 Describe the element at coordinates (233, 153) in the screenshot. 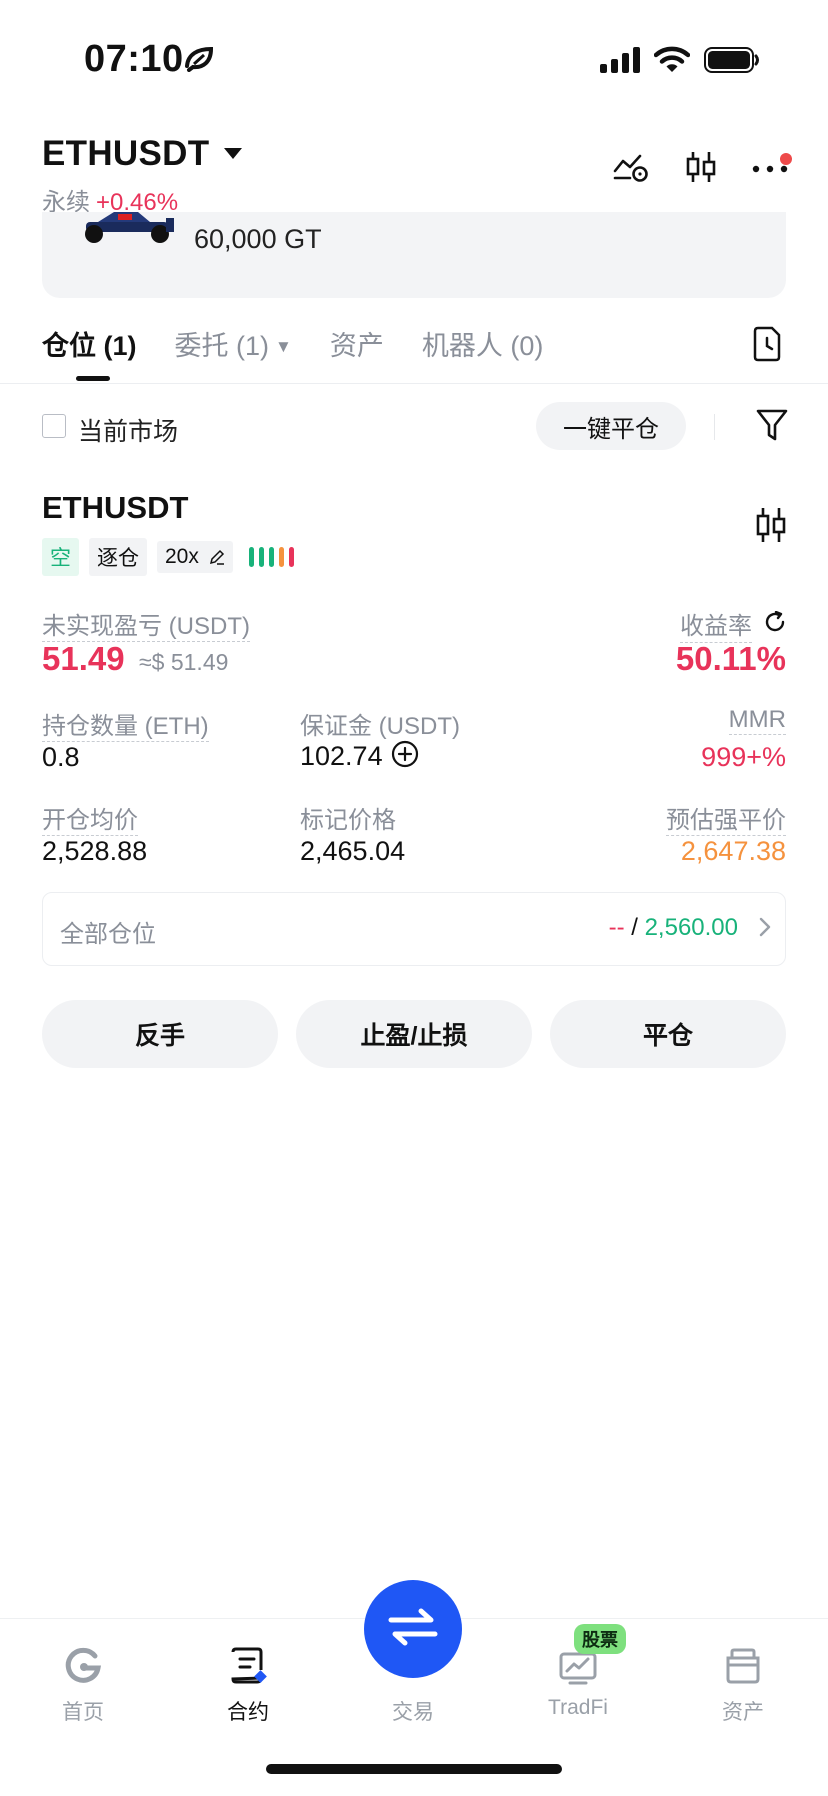

I see `pair-dropdown-icon` at that location.